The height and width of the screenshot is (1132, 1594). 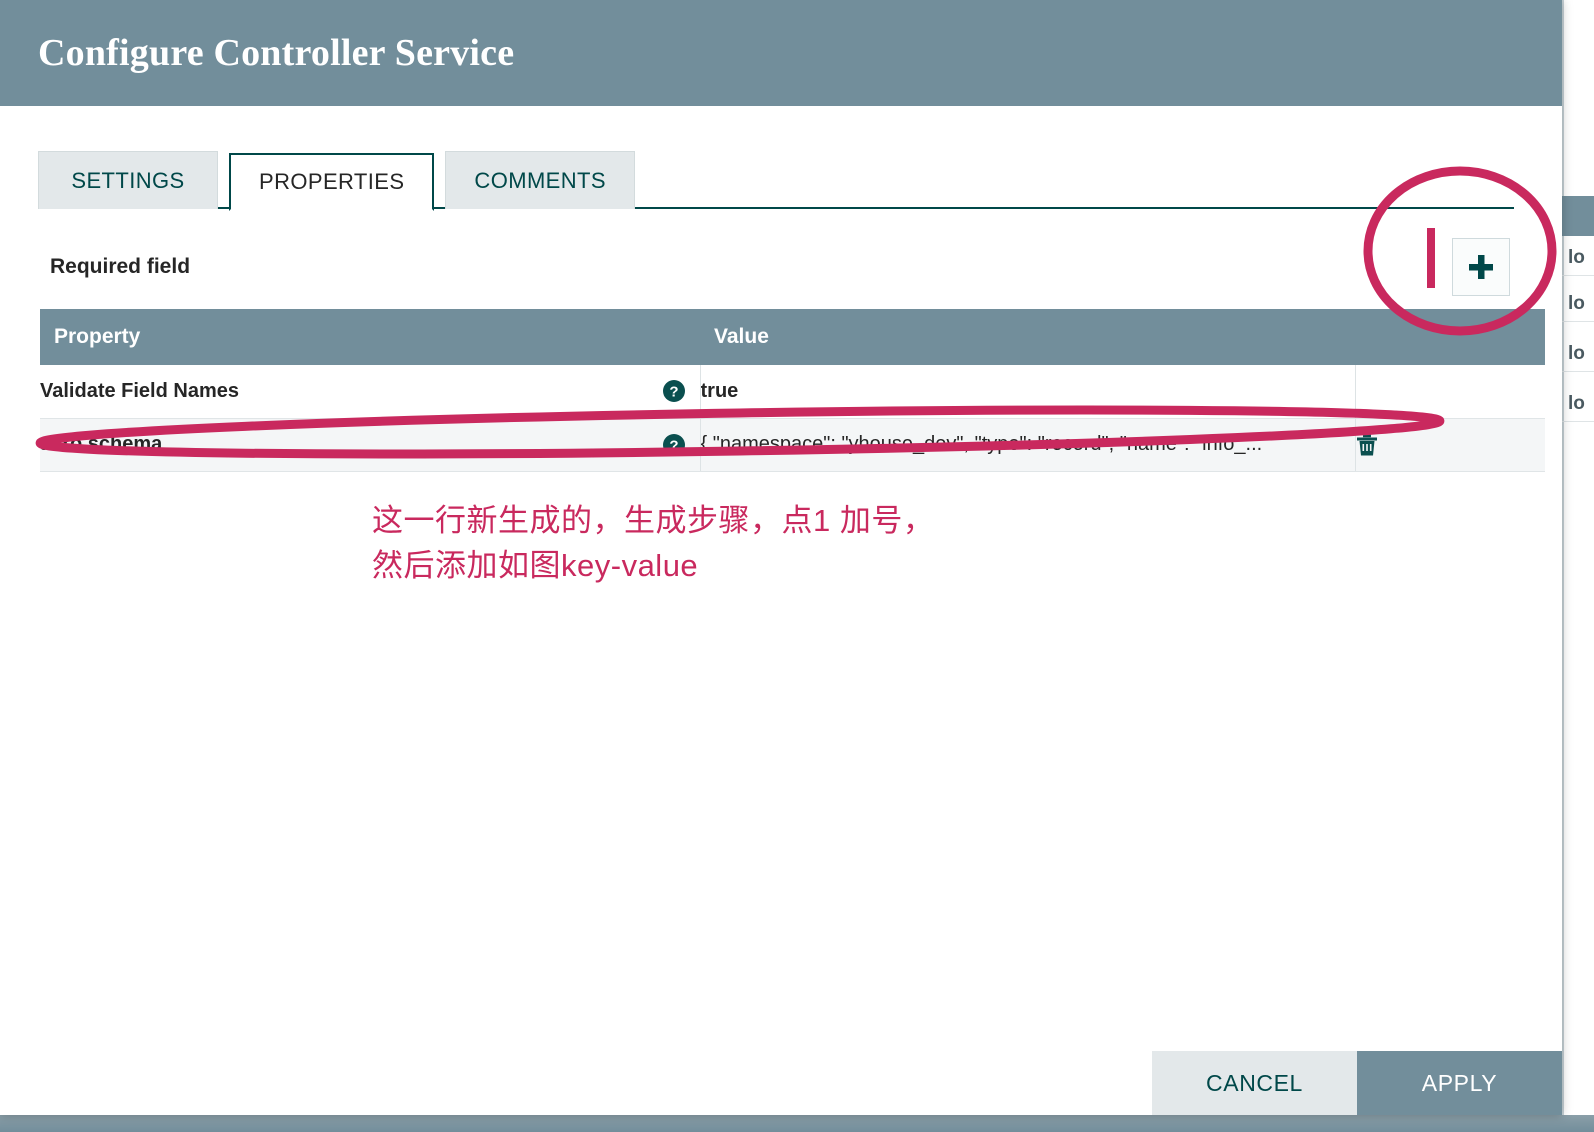 I want to click on dialog-footer: CANCEL APPLY, so click(x=781, y=1062).